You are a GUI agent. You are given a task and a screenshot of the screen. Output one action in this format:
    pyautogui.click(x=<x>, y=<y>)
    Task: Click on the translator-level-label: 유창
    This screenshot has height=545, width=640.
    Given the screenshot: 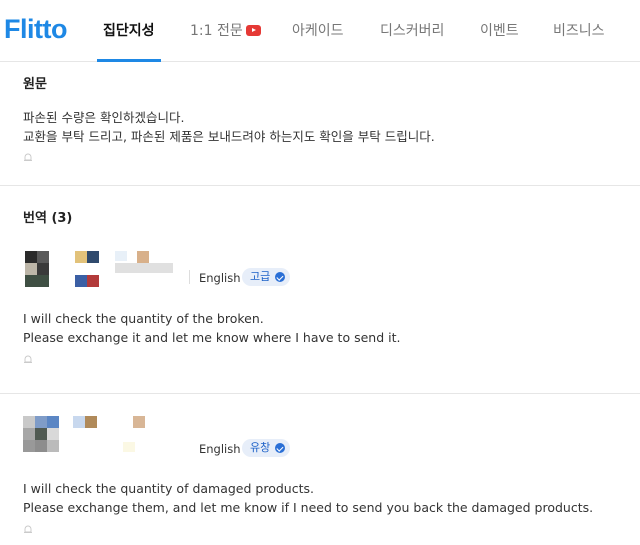 What is the action you would take?
    pyautogui.click(x=260, y=447)
    